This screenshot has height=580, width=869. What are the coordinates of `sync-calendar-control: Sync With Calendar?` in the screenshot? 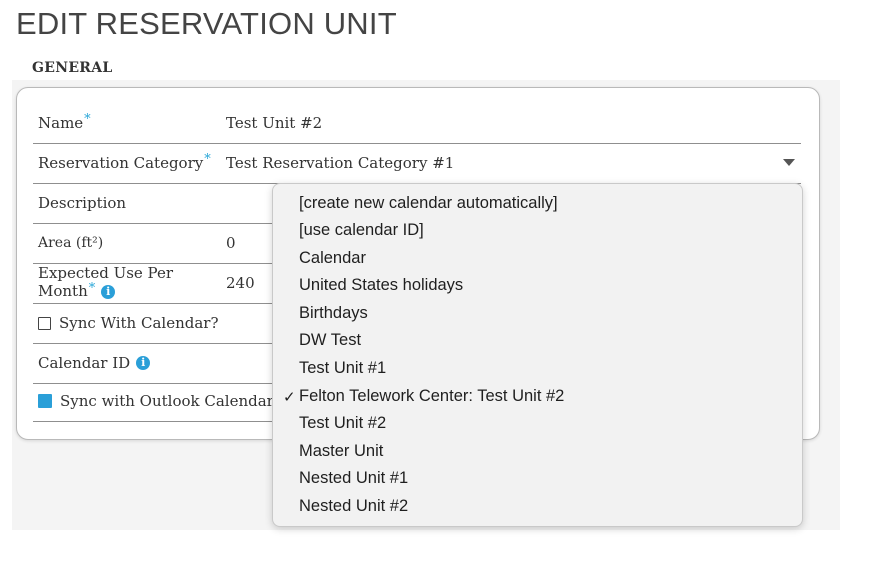 It's located at (128, 323).